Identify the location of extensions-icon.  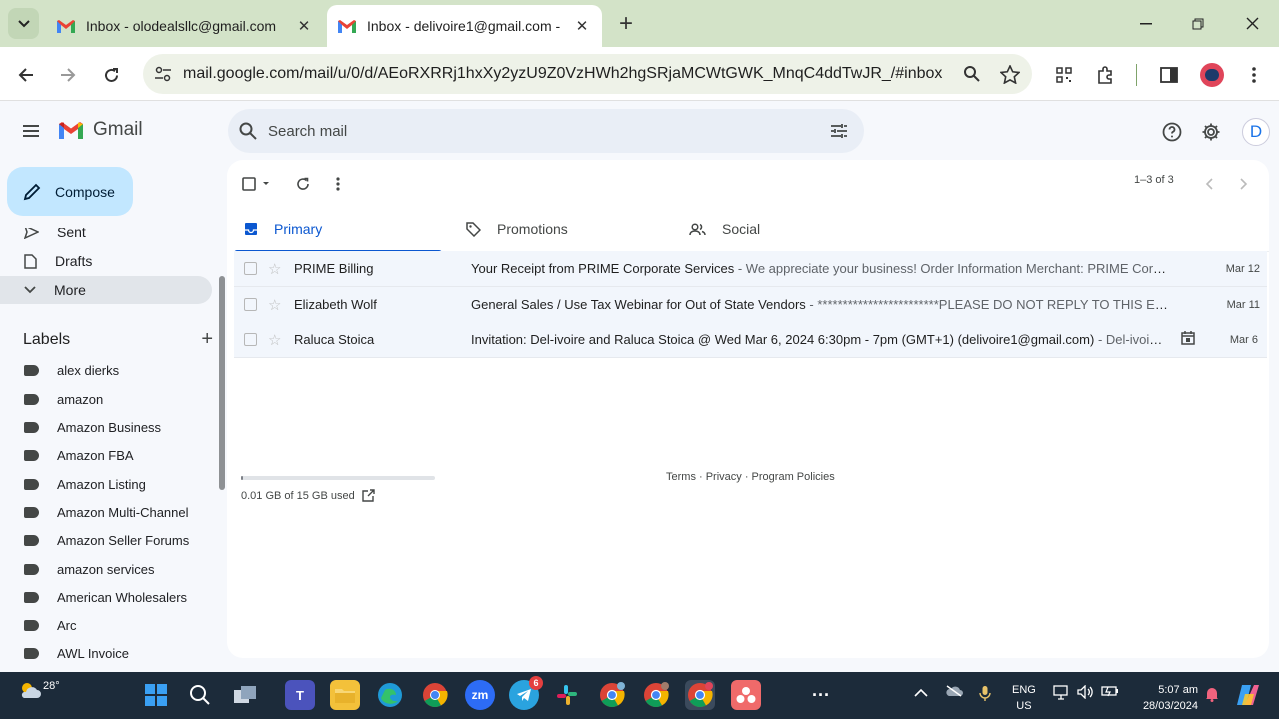
(1106, 75).